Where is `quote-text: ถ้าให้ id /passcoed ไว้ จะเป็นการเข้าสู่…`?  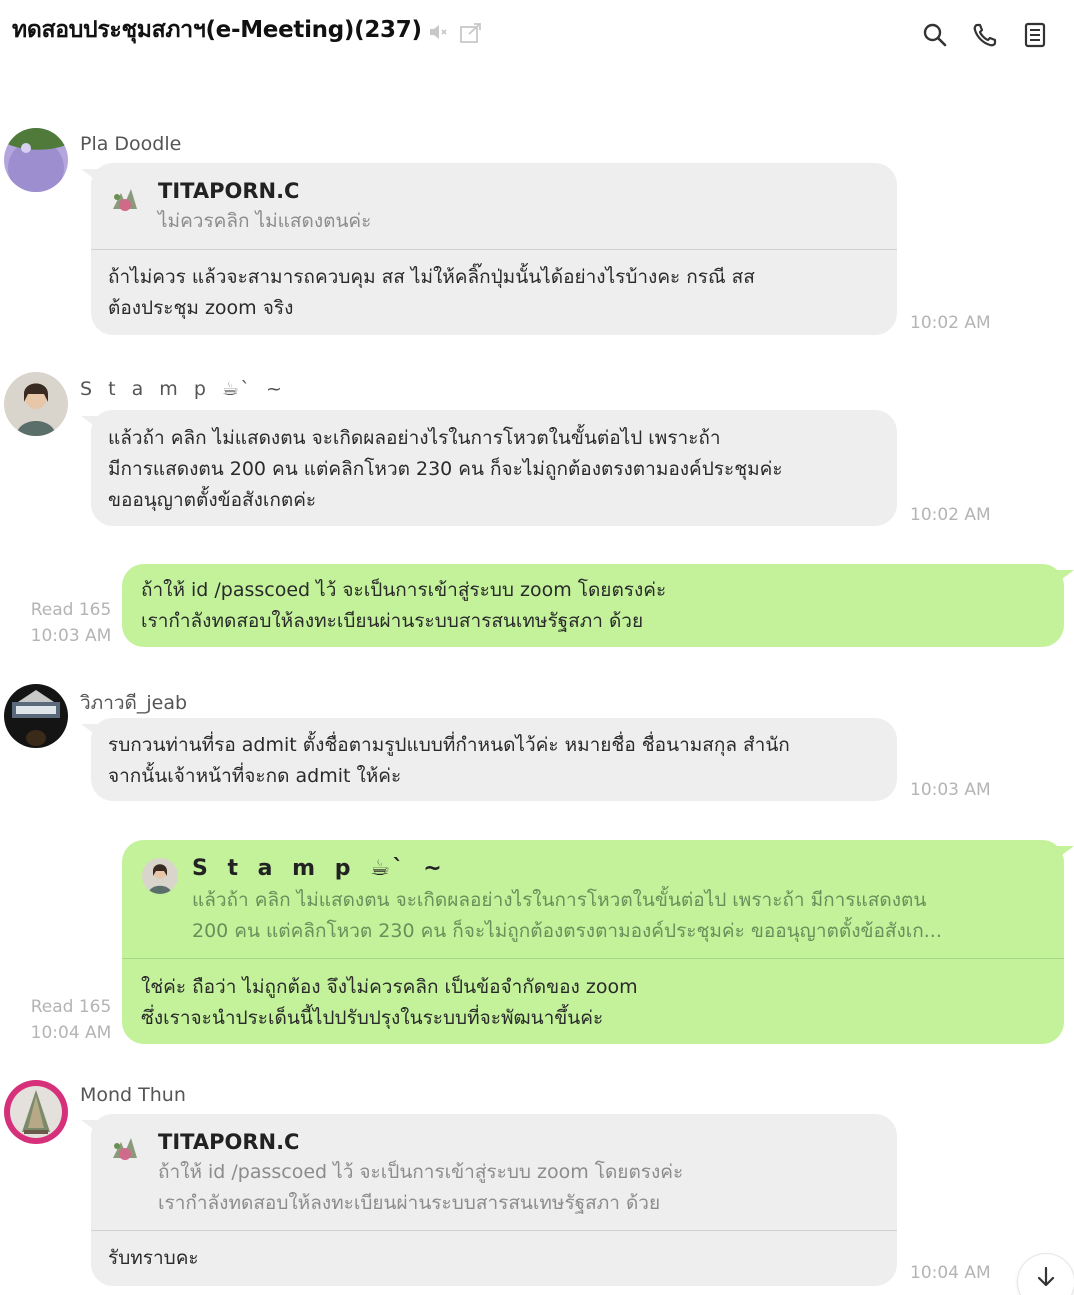
quote-text: ถ้าให้ id /passcoed ไว้ จะเป็นการเข้าสู่… is located at coordinates (421, 1187).